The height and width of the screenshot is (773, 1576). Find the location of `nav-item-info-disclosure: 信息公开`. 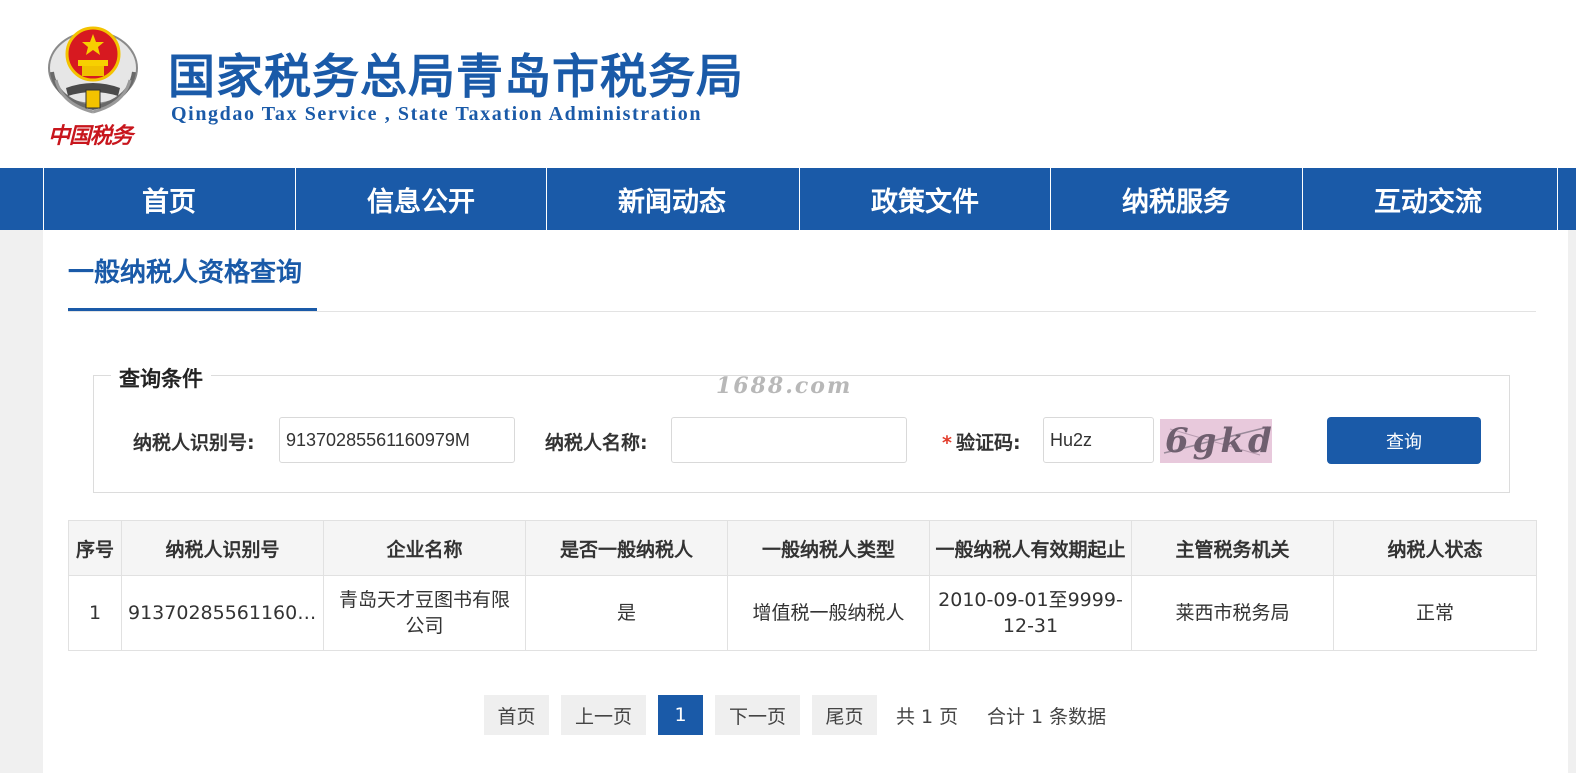

nav-item-info-disclosure: 信息公开 is located at coordinates (420, 199).